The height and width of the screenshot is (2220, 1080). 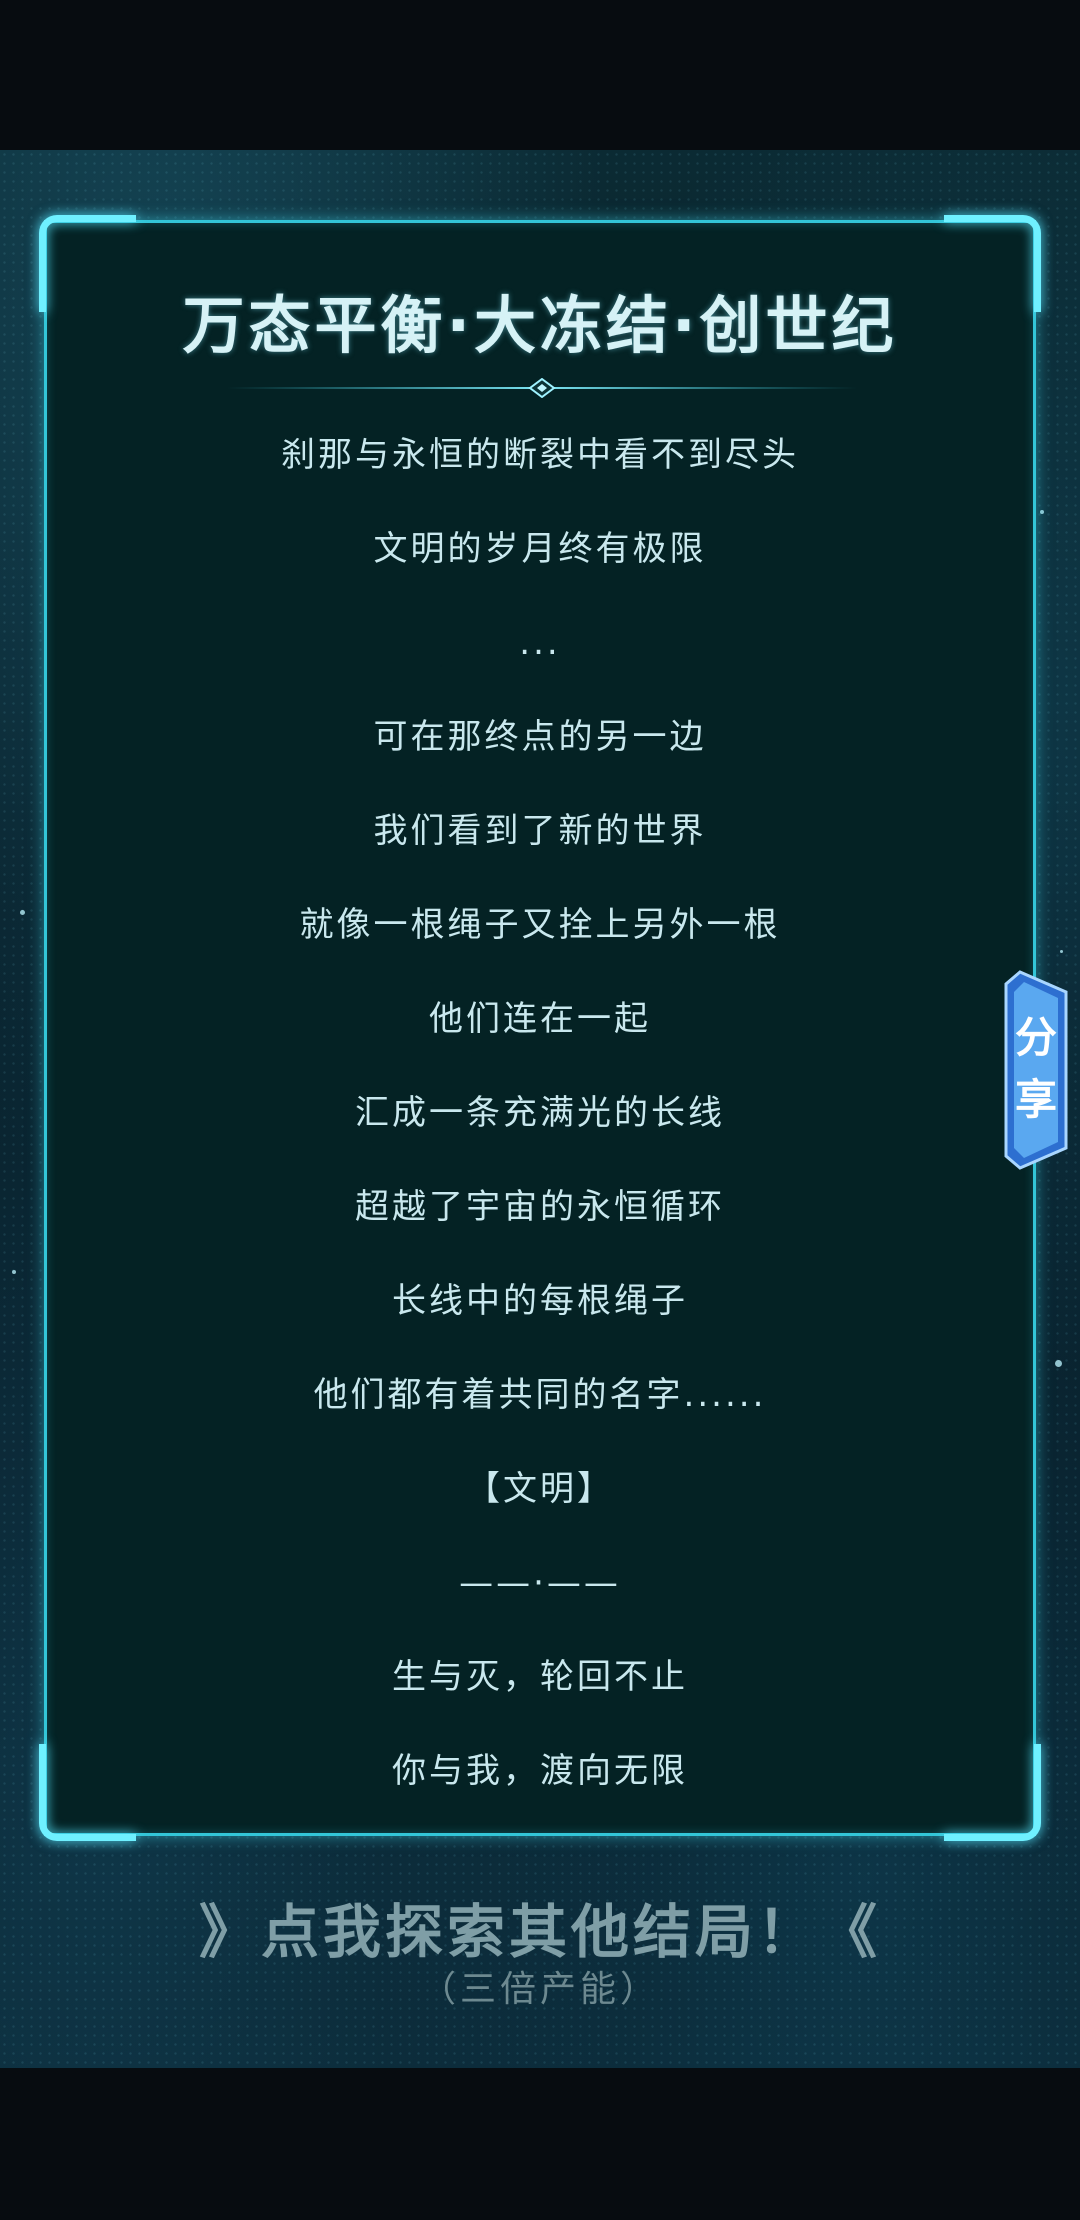 I want to click on poem-line: 我们看到了新的世界, so click(x=540, y=831).